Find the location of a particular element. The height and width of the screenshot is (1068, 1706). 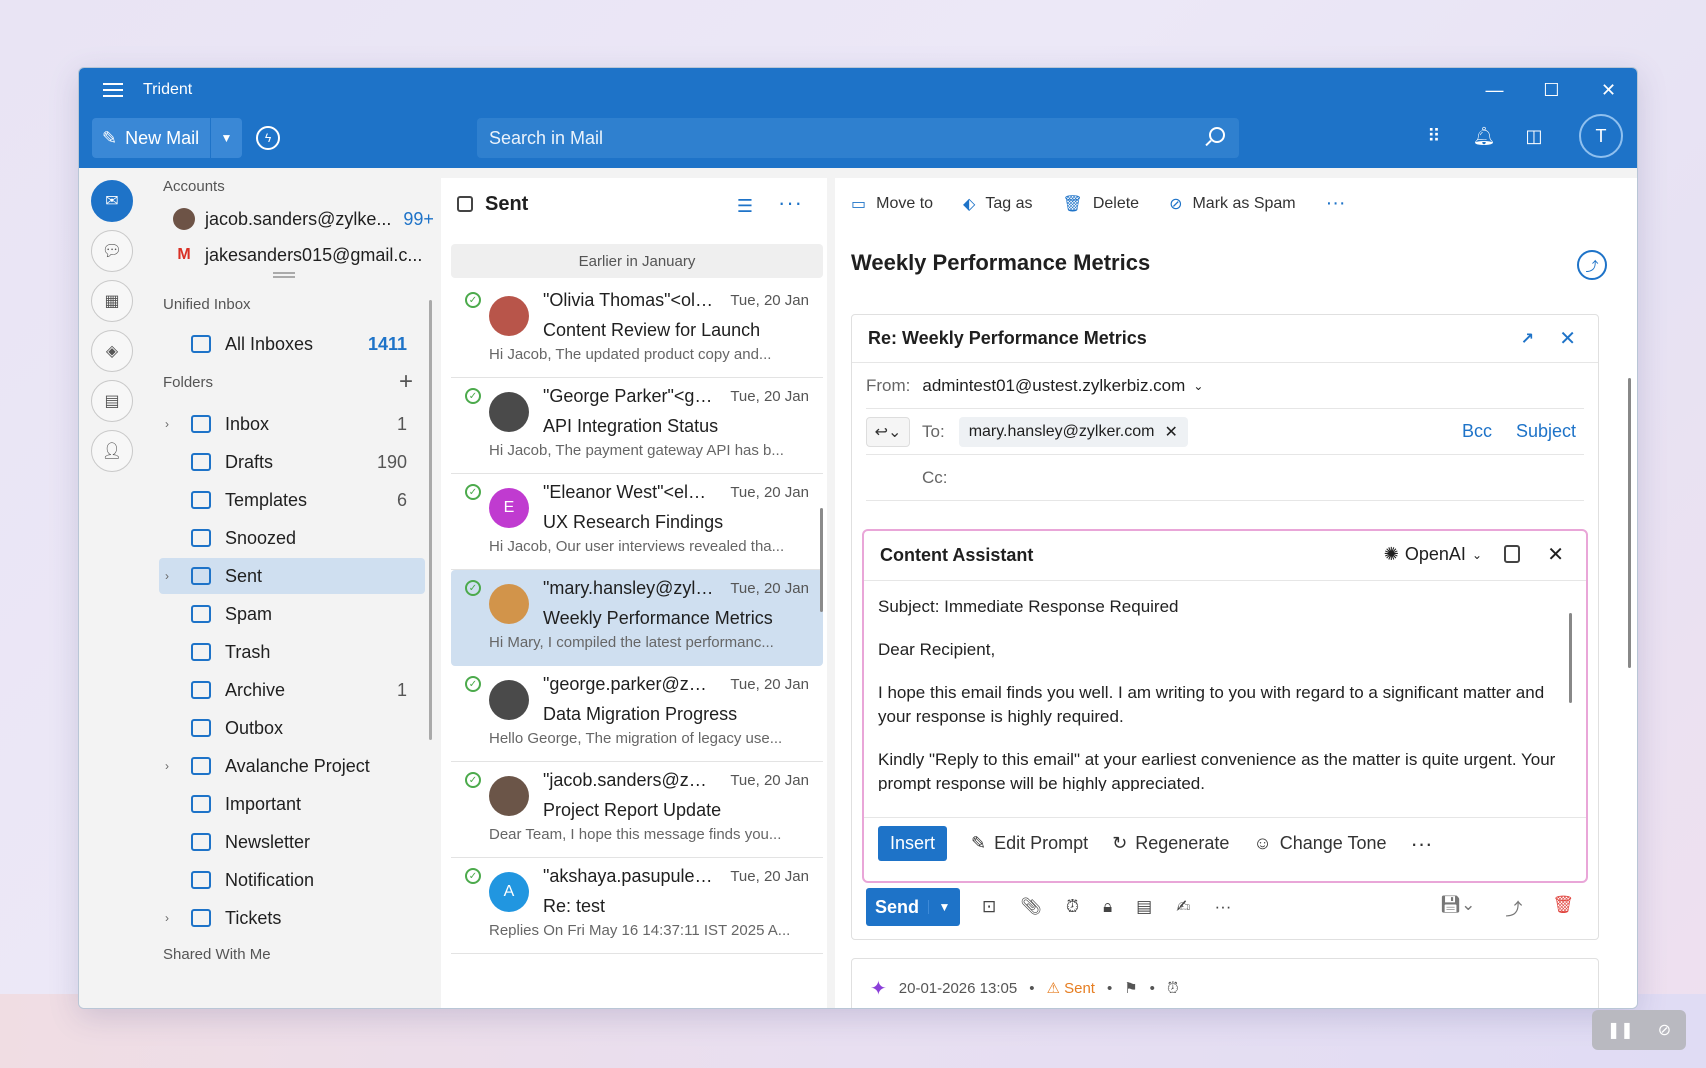

apps-grid-icon: ⠿ is located at coordinates (1434, 136).